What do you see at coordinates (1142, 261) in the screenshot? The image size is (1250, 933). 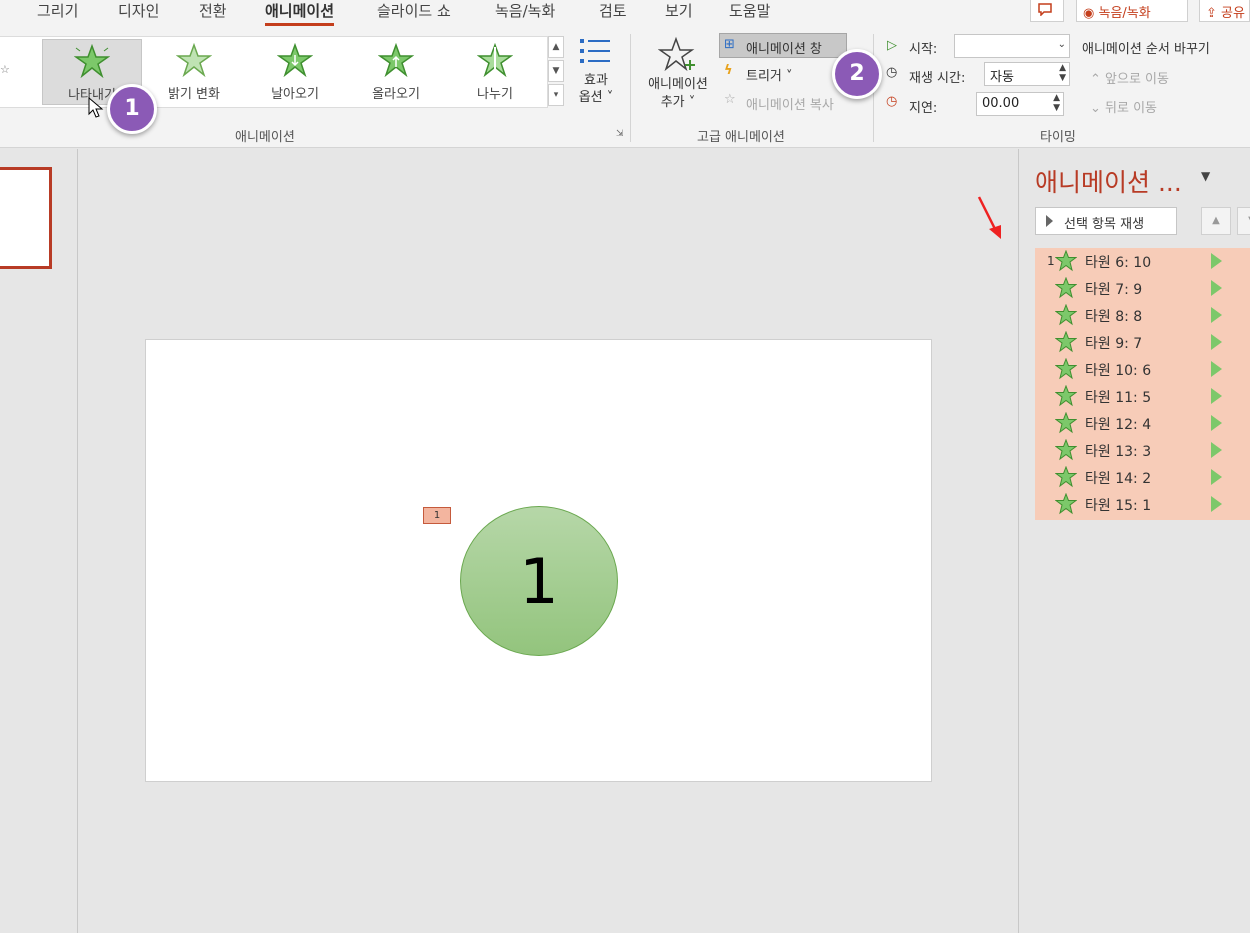 I see `animation-list-item: 1 타원 6: 10` at bounding box center [1142, 261].